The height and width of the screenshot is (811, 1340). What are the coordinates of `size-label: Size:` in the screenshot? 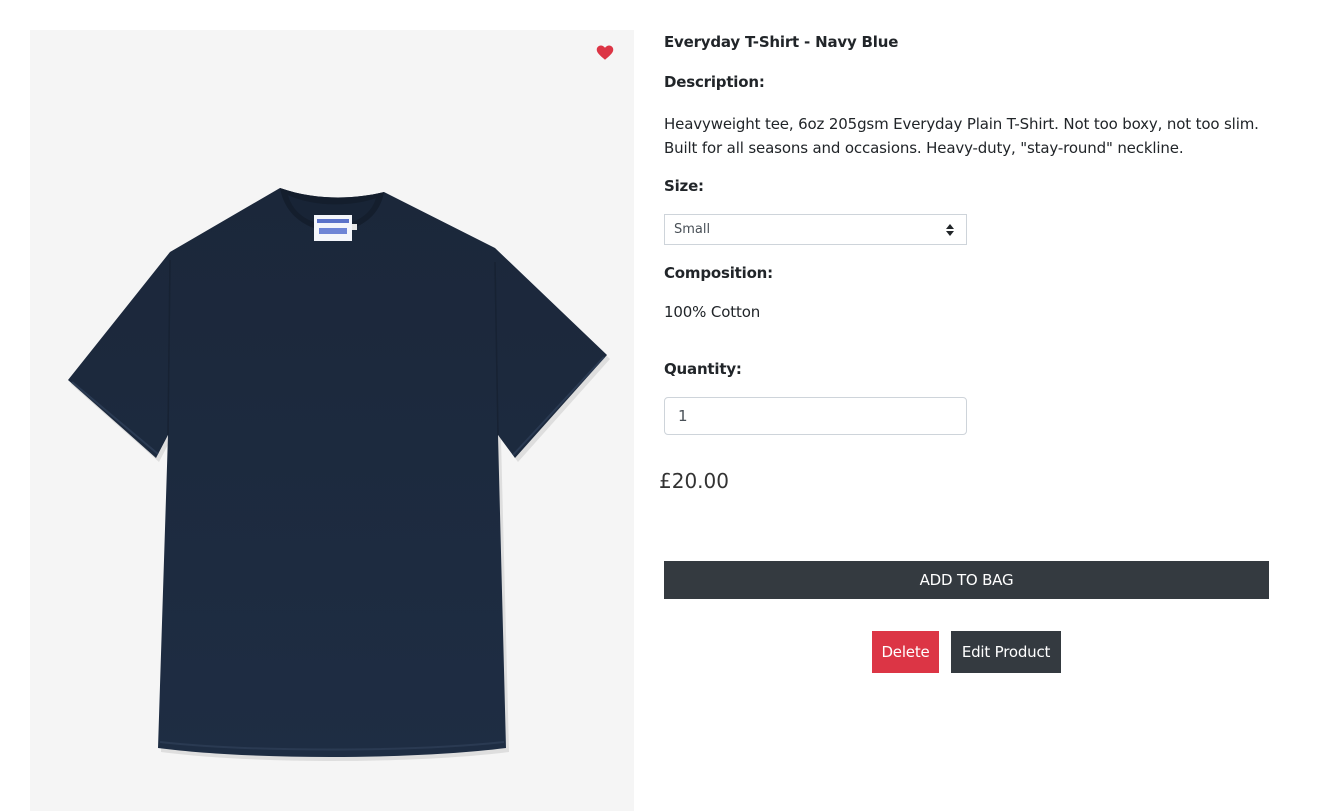 It's located at (684, 186).